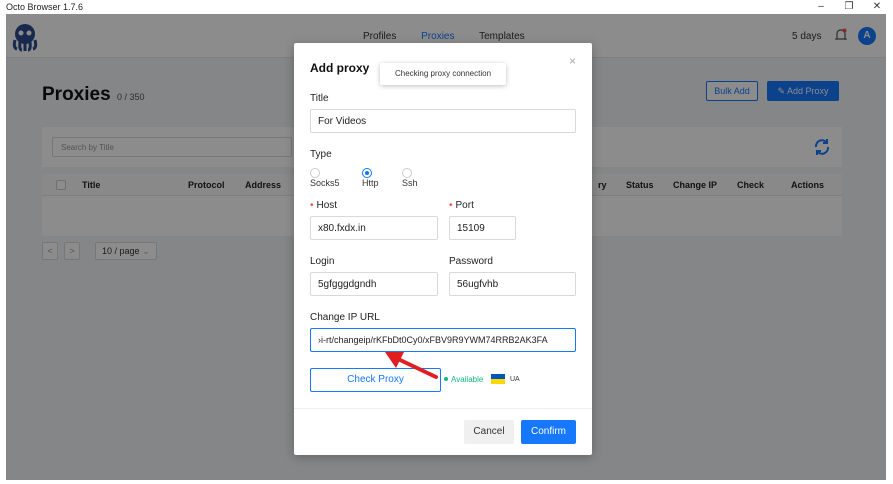  I want to click on restore-button: ❐, so click(849, 7).